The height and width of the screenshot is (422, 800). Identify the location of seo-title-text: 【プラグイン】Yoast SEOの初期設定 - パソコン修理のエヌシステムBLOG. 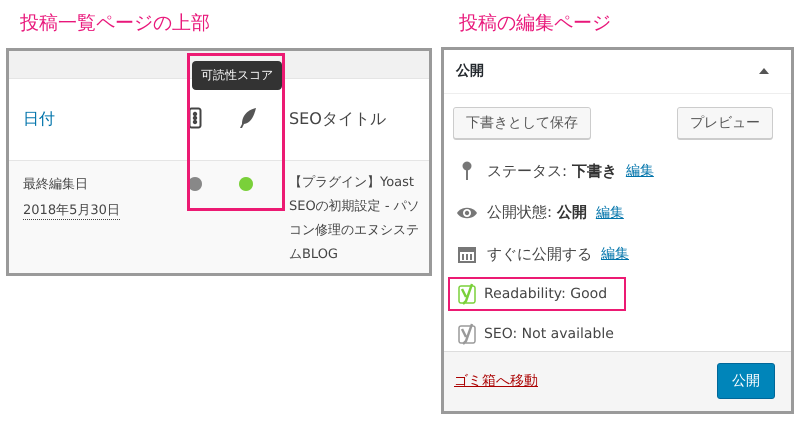
(355, 219).